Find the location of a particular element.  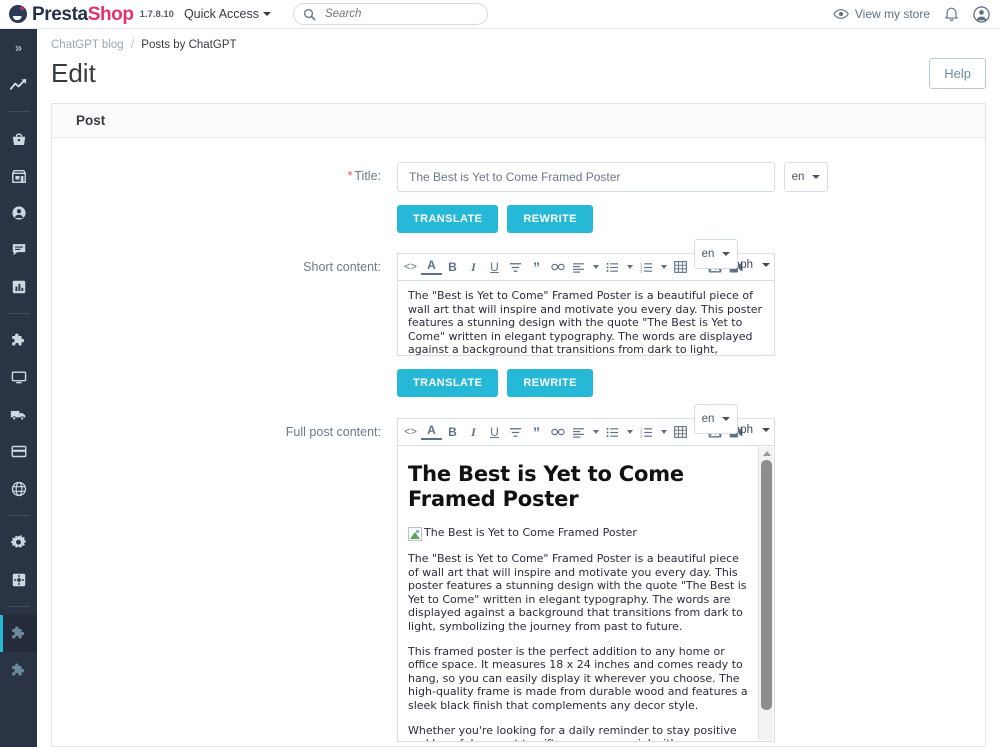

scroll-up-arrow-icon is located at coordinates (766, 453).